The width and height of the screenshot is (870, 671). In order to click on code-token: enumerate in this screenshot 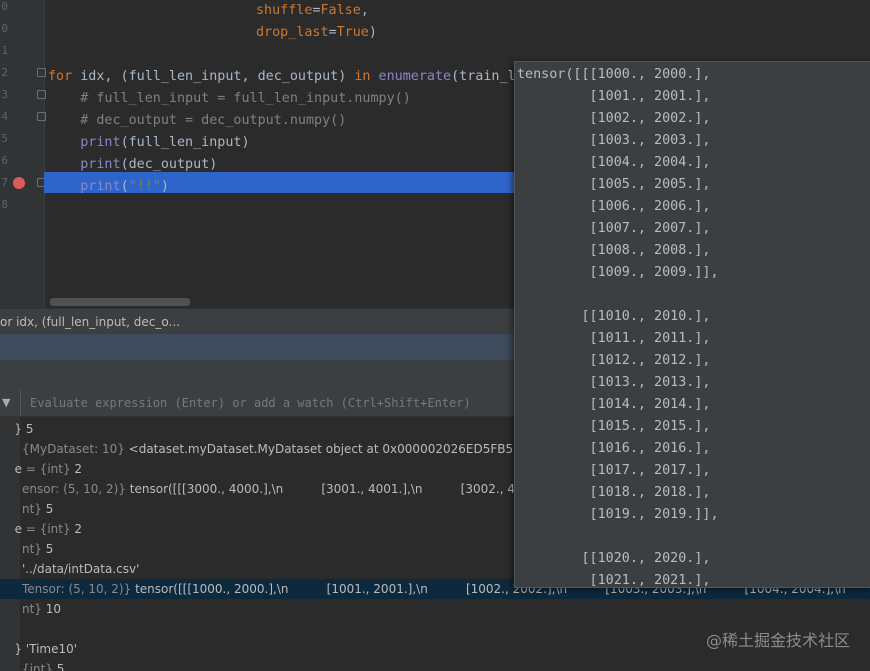, I will do `click(415, 76)`.